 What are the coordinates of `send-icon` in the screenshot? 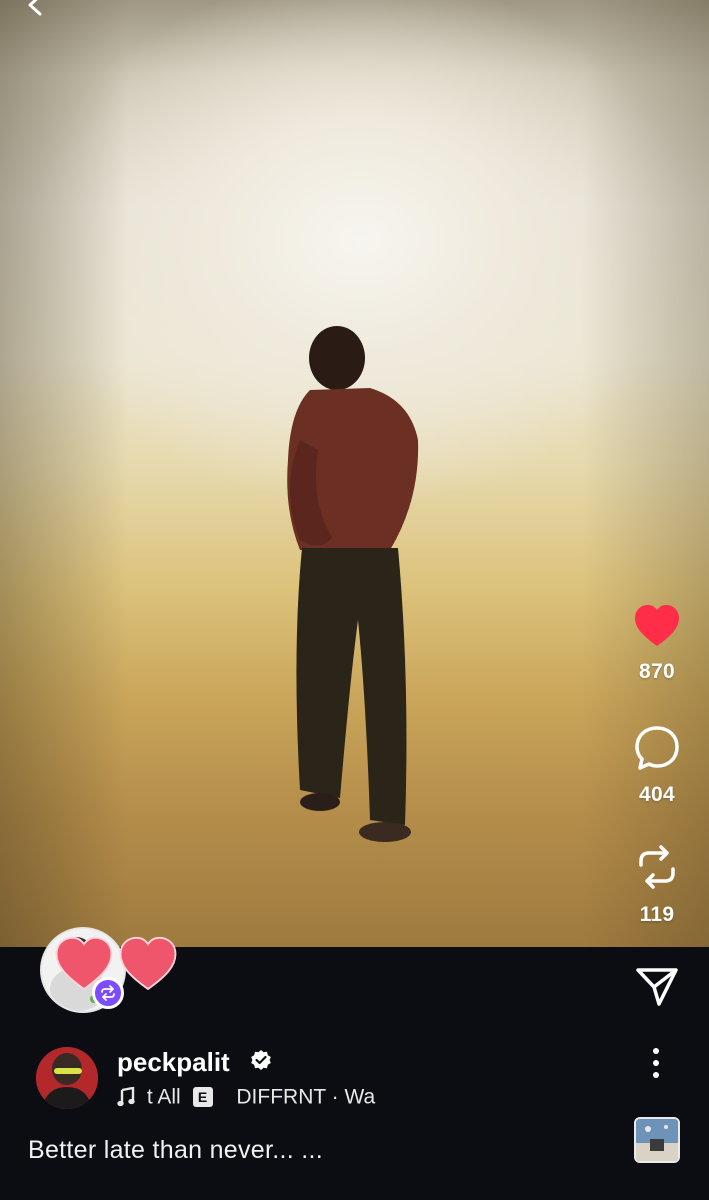 It's located at (657, 987).